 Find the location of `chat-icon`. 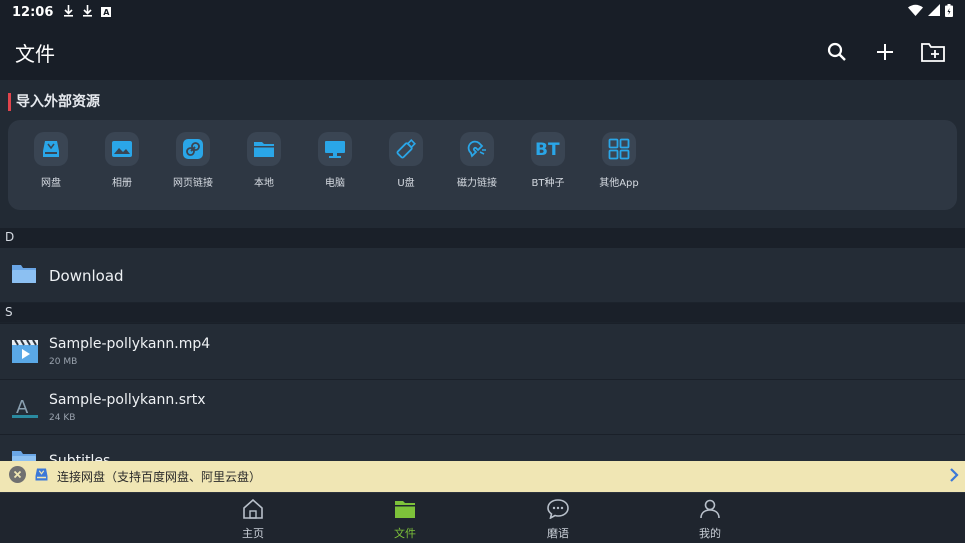

chat-icon is located at coordinates (558, 511).